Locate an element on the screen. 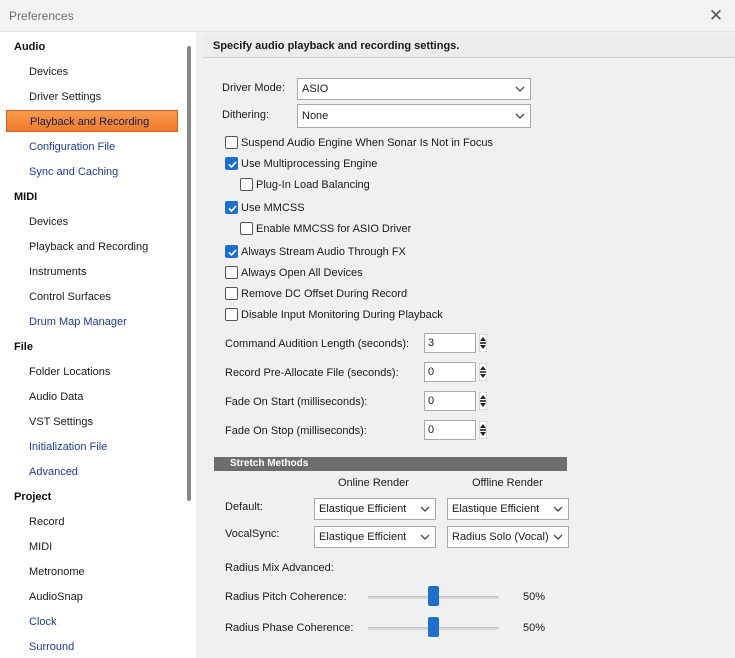  sidebar-item-instruments: Instruments is located at coordinates (57, 272).